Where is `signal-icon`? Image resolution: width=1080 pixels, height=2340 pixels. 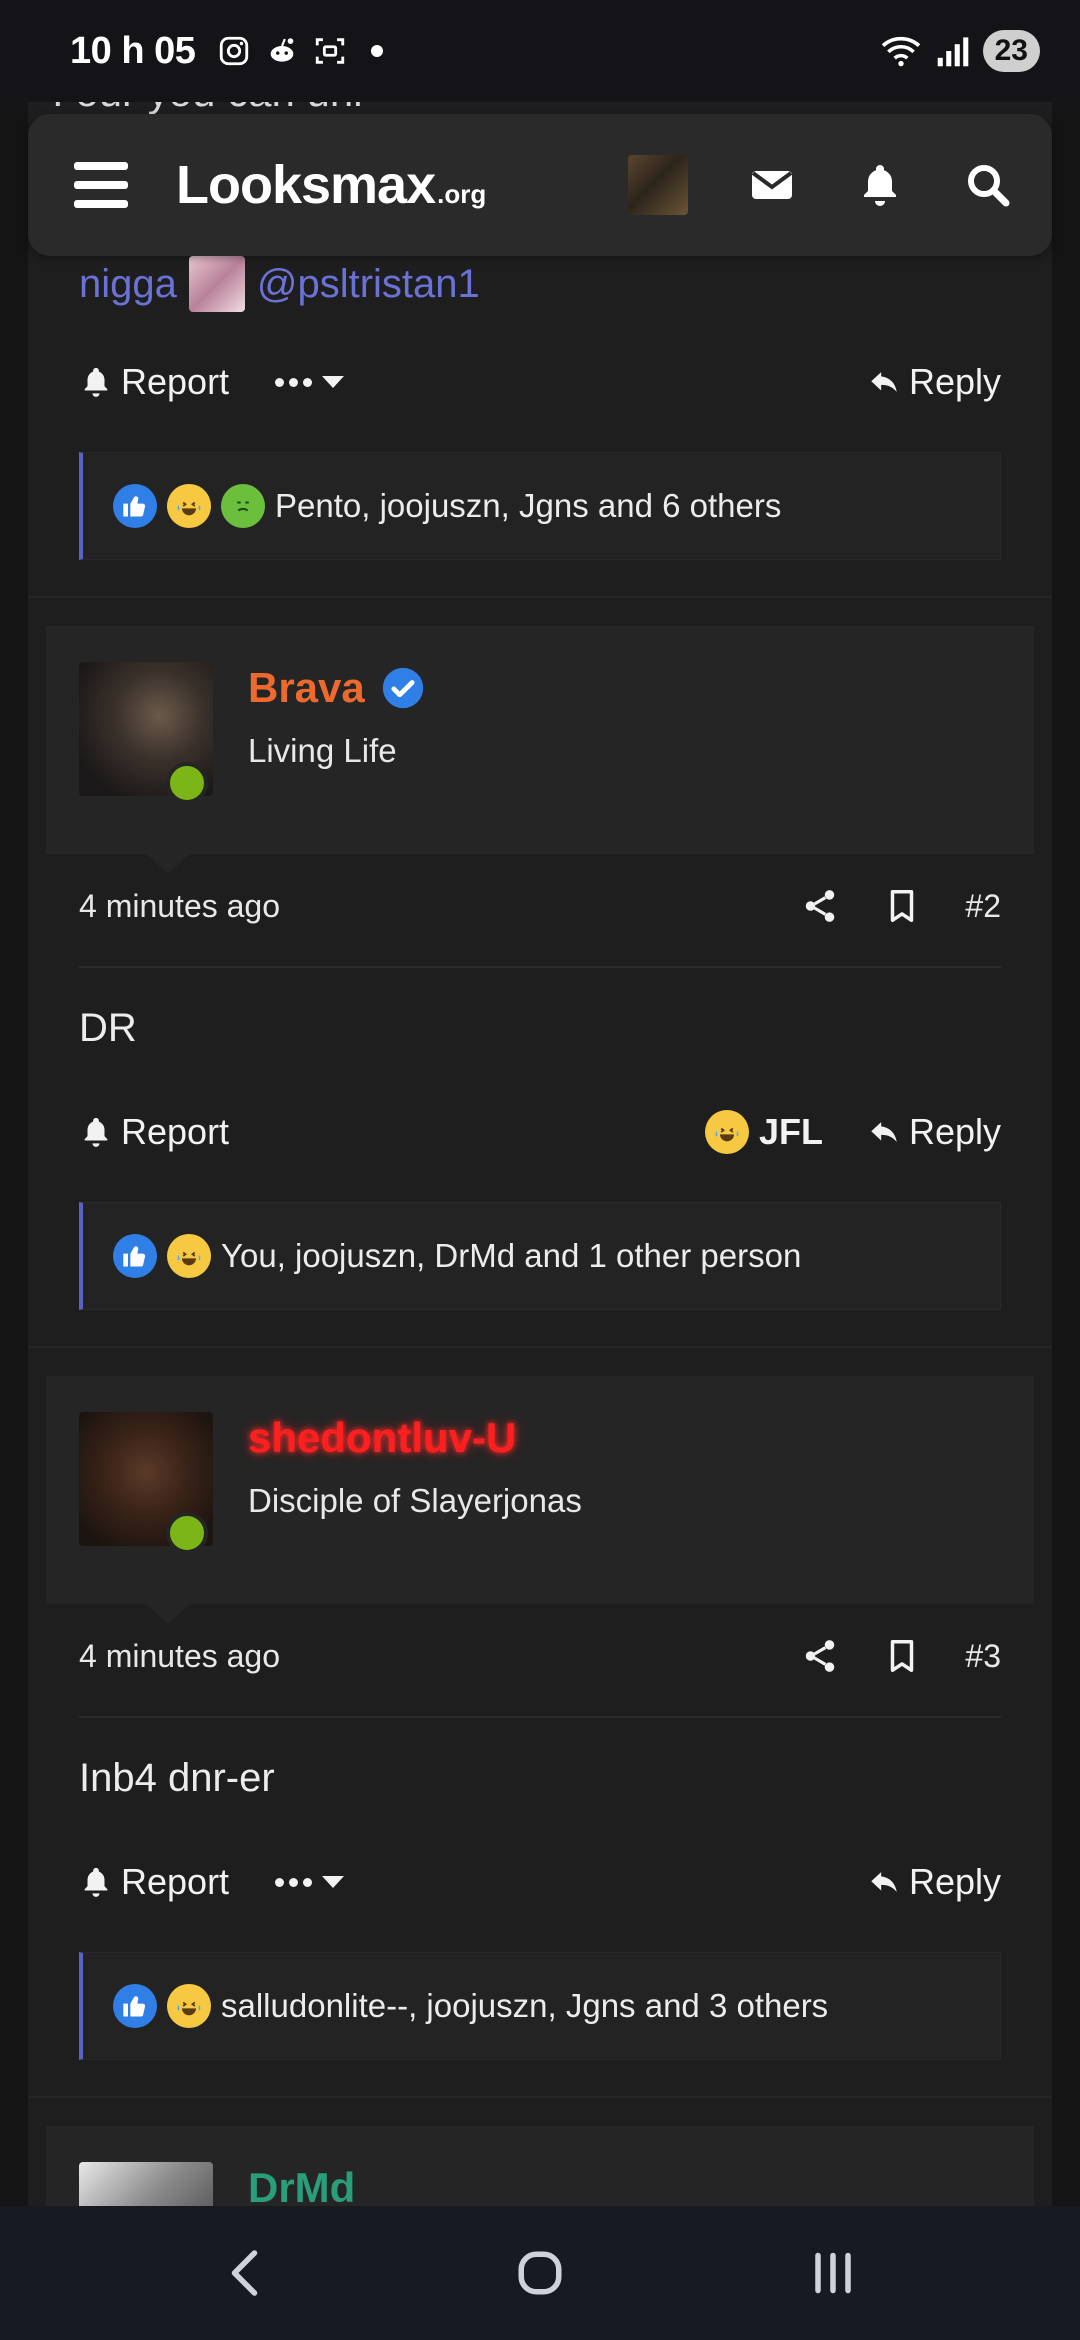
signal-icon is located at coordinates (952, 52).